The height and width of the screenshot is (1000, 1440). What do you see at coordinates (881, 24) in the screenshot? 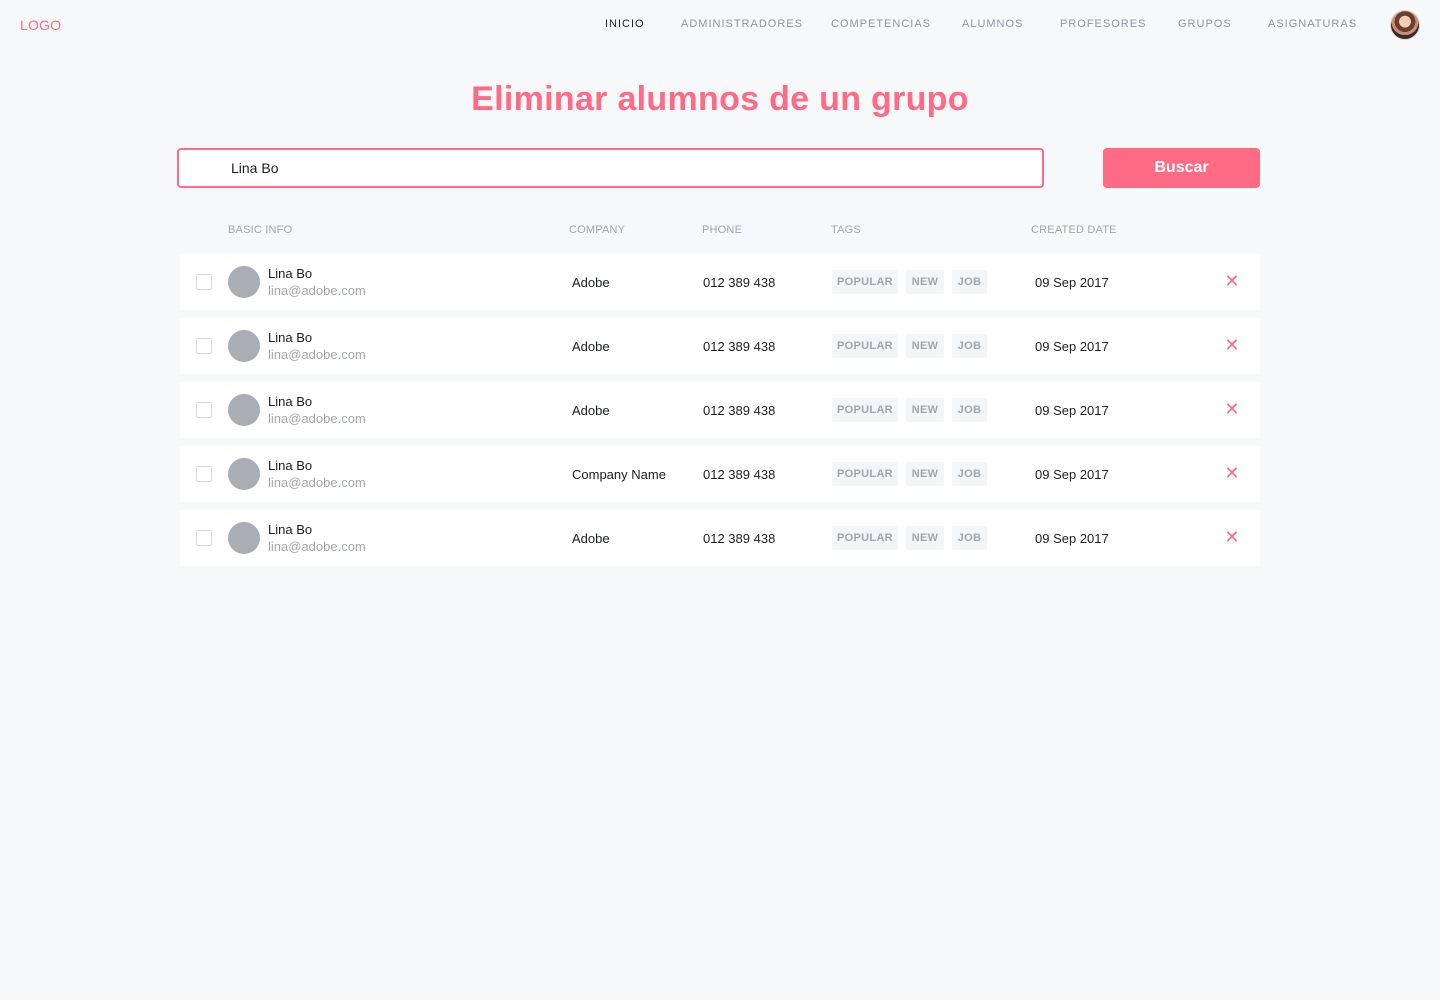
I see `nav-item-competencias: COMPETENCIAS` at bounding box center [881, 24].